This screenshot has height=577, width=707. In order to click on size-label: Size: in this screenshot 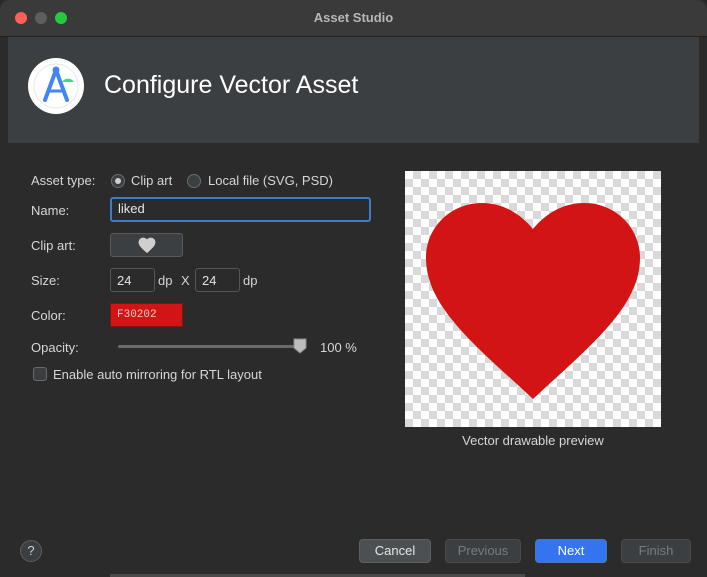, I will do `click(45, 280)`.